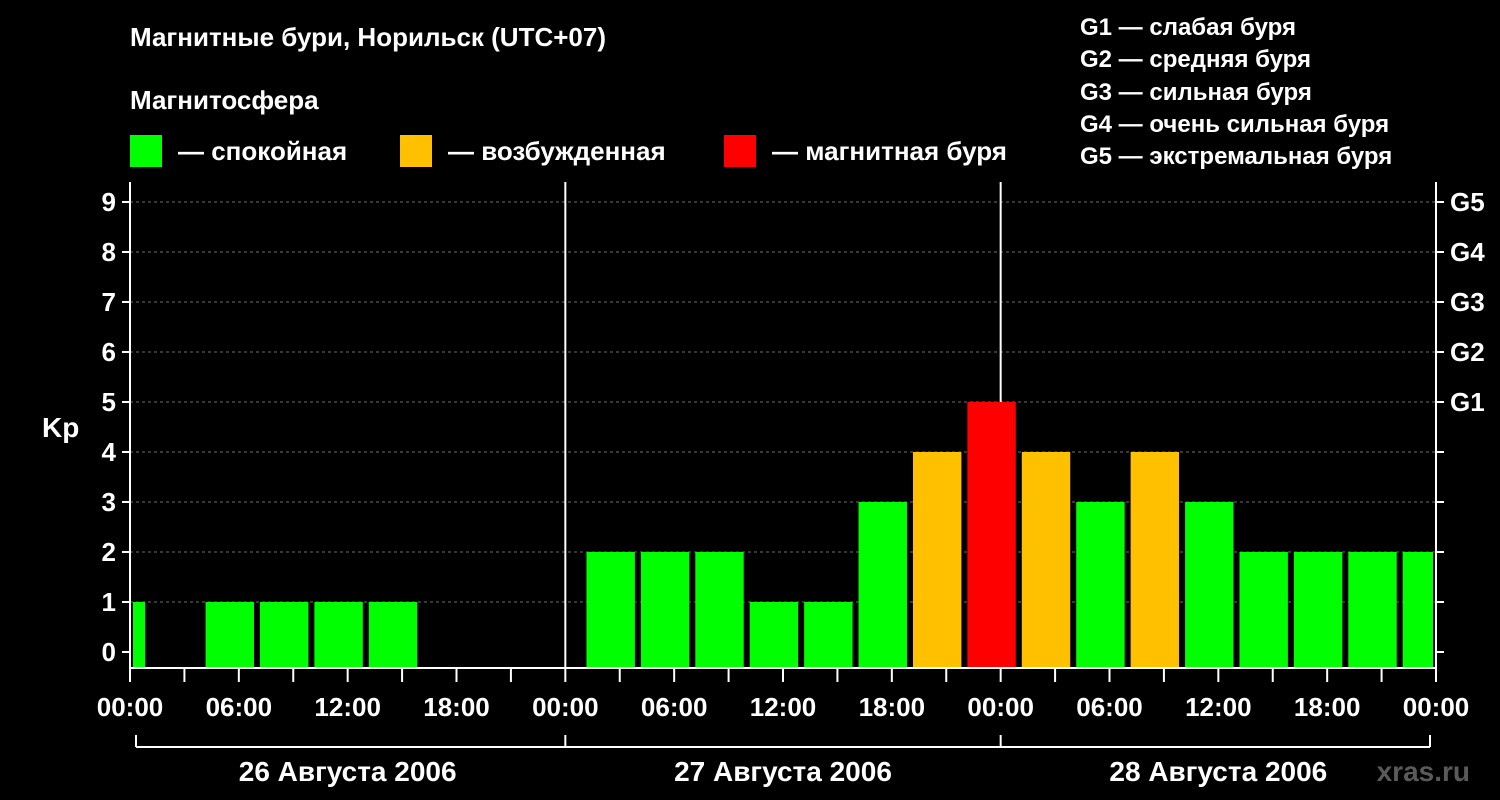 The width and height of the screenshot is (1500, 800). I want to click on day-label: 26 Августа 2006, so click(348, 771).